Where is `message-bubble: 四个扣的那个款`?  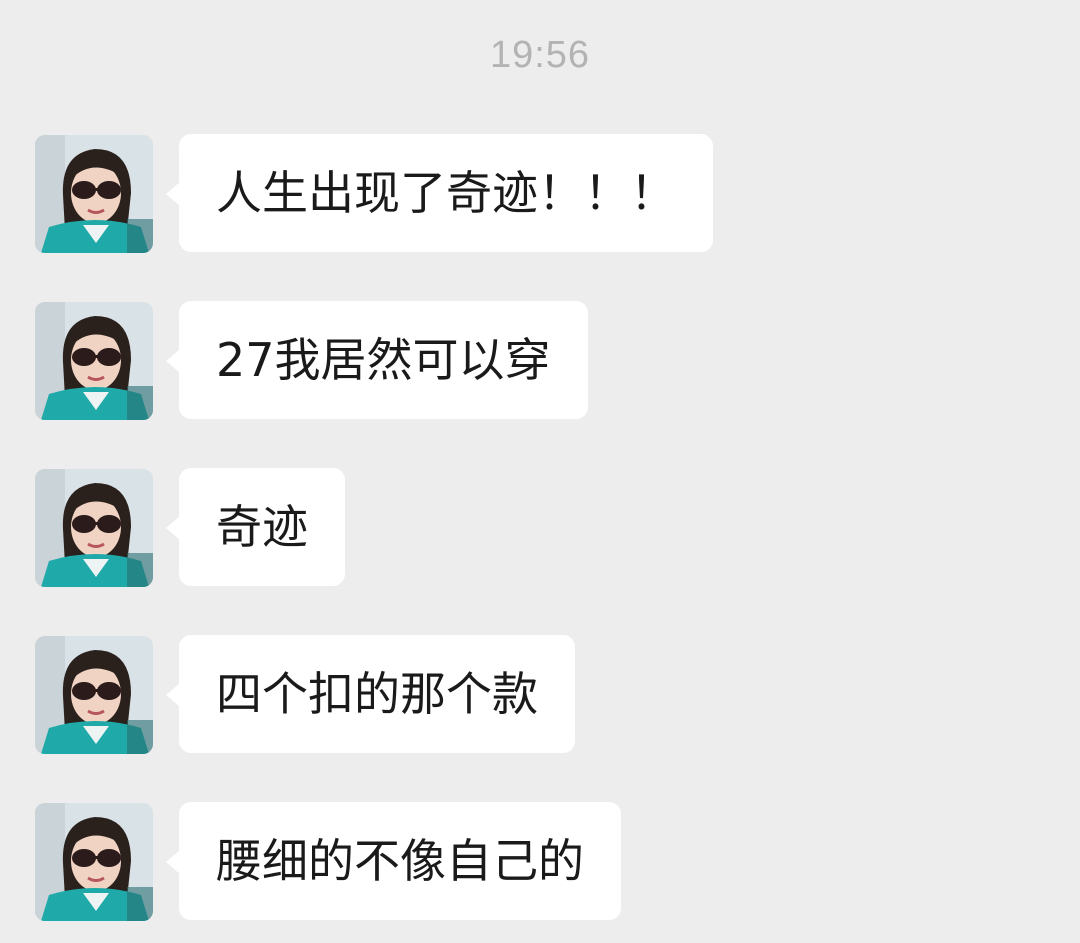
message-bubble: 四个扣的那个款 is located at coordinates (370, 694).